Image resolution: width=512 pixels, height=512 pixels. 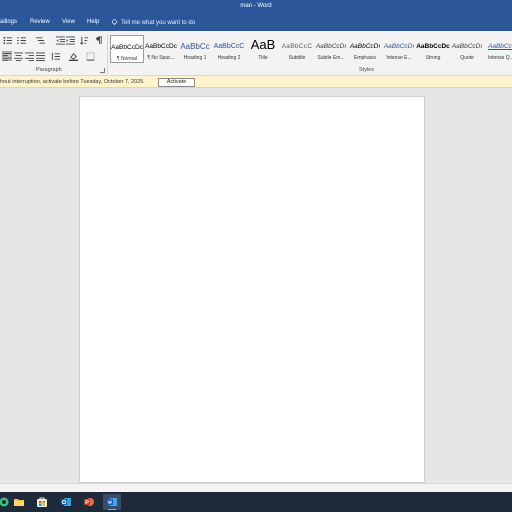 What do you see at coordinates (73, 56) in the screenshot?
I see `shading-icon` at bounding box center [73, 56].